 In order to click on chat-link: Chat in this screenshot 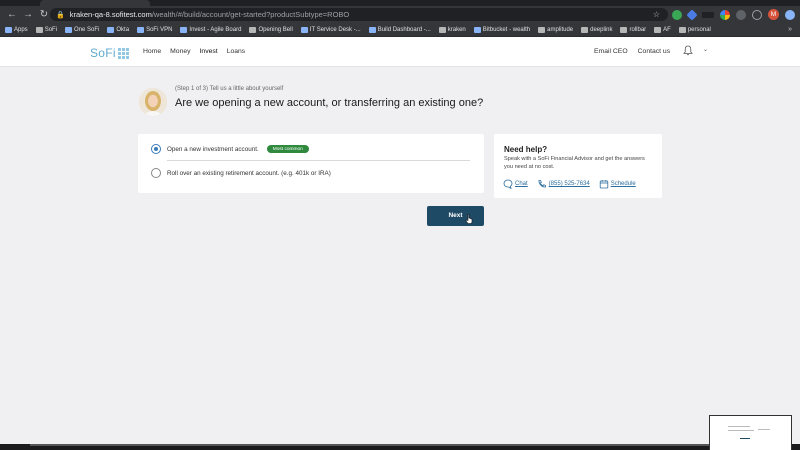, I will do `click(515, 184)`.